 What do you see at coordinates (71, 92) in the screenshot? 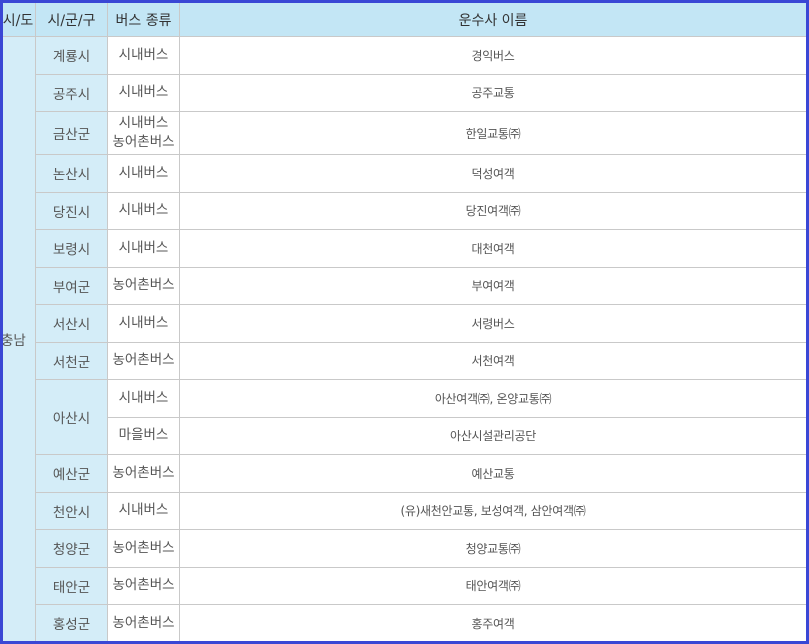
I see `cell-sigungu: 공주시` at bounding box center [71, 92].